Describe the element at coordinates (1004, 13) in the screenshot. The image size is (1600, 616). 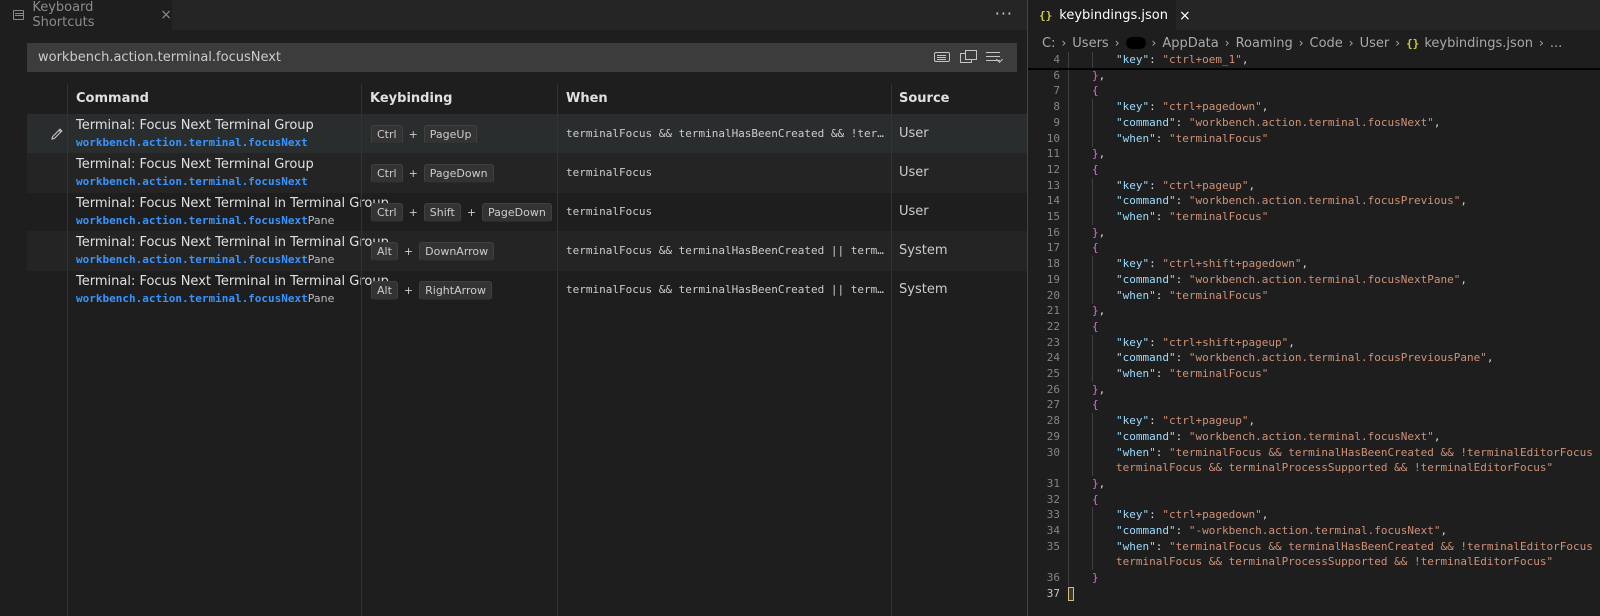
I see `more-actions-button: ···` at that location.